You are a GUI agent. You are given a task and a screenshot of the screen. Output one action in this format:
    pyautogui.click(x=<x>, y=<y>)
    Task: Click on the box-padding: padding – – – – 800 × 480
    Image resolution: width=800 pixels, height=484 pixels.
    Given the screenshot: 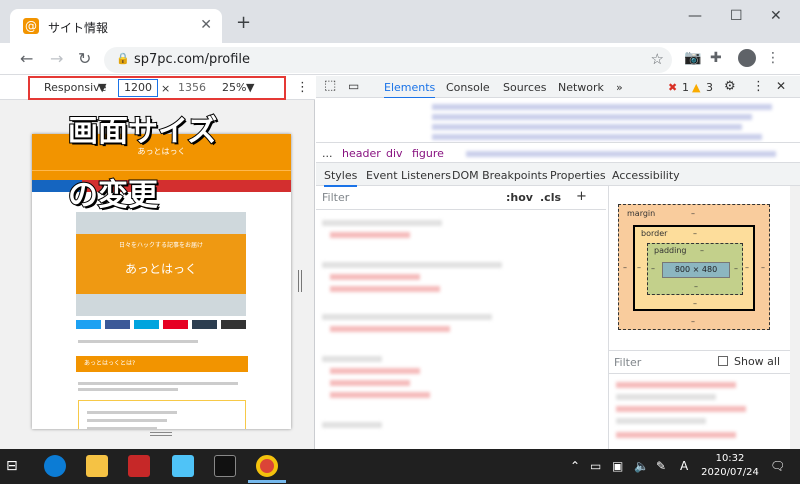 What is the action you would take?
    pyautogui.click(x=695, y=269)
    